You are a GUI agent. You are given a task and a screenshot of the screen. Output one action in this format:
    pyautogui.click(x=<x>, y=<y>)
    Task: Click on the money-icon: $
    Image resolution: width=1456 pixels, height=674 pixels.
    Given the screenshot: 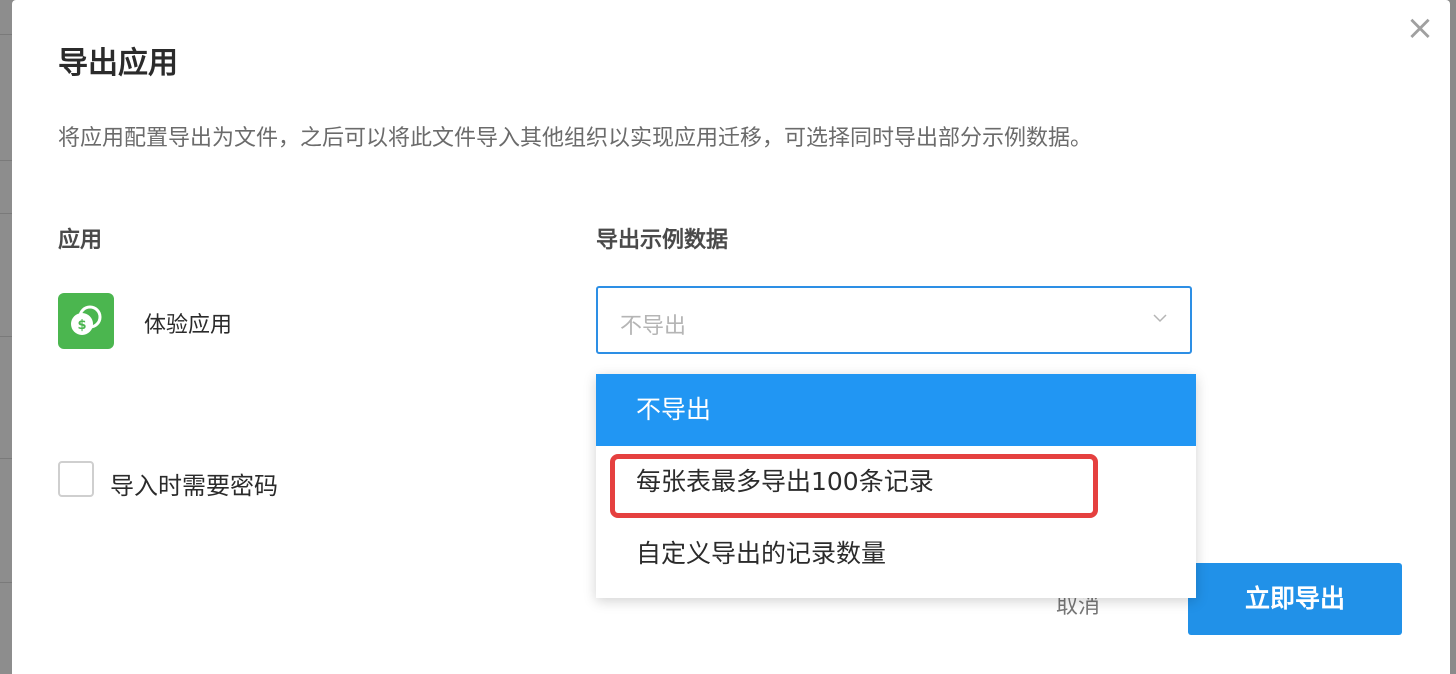 What is the action you would take?
    pyautogui.click(x=86, y=321)
    